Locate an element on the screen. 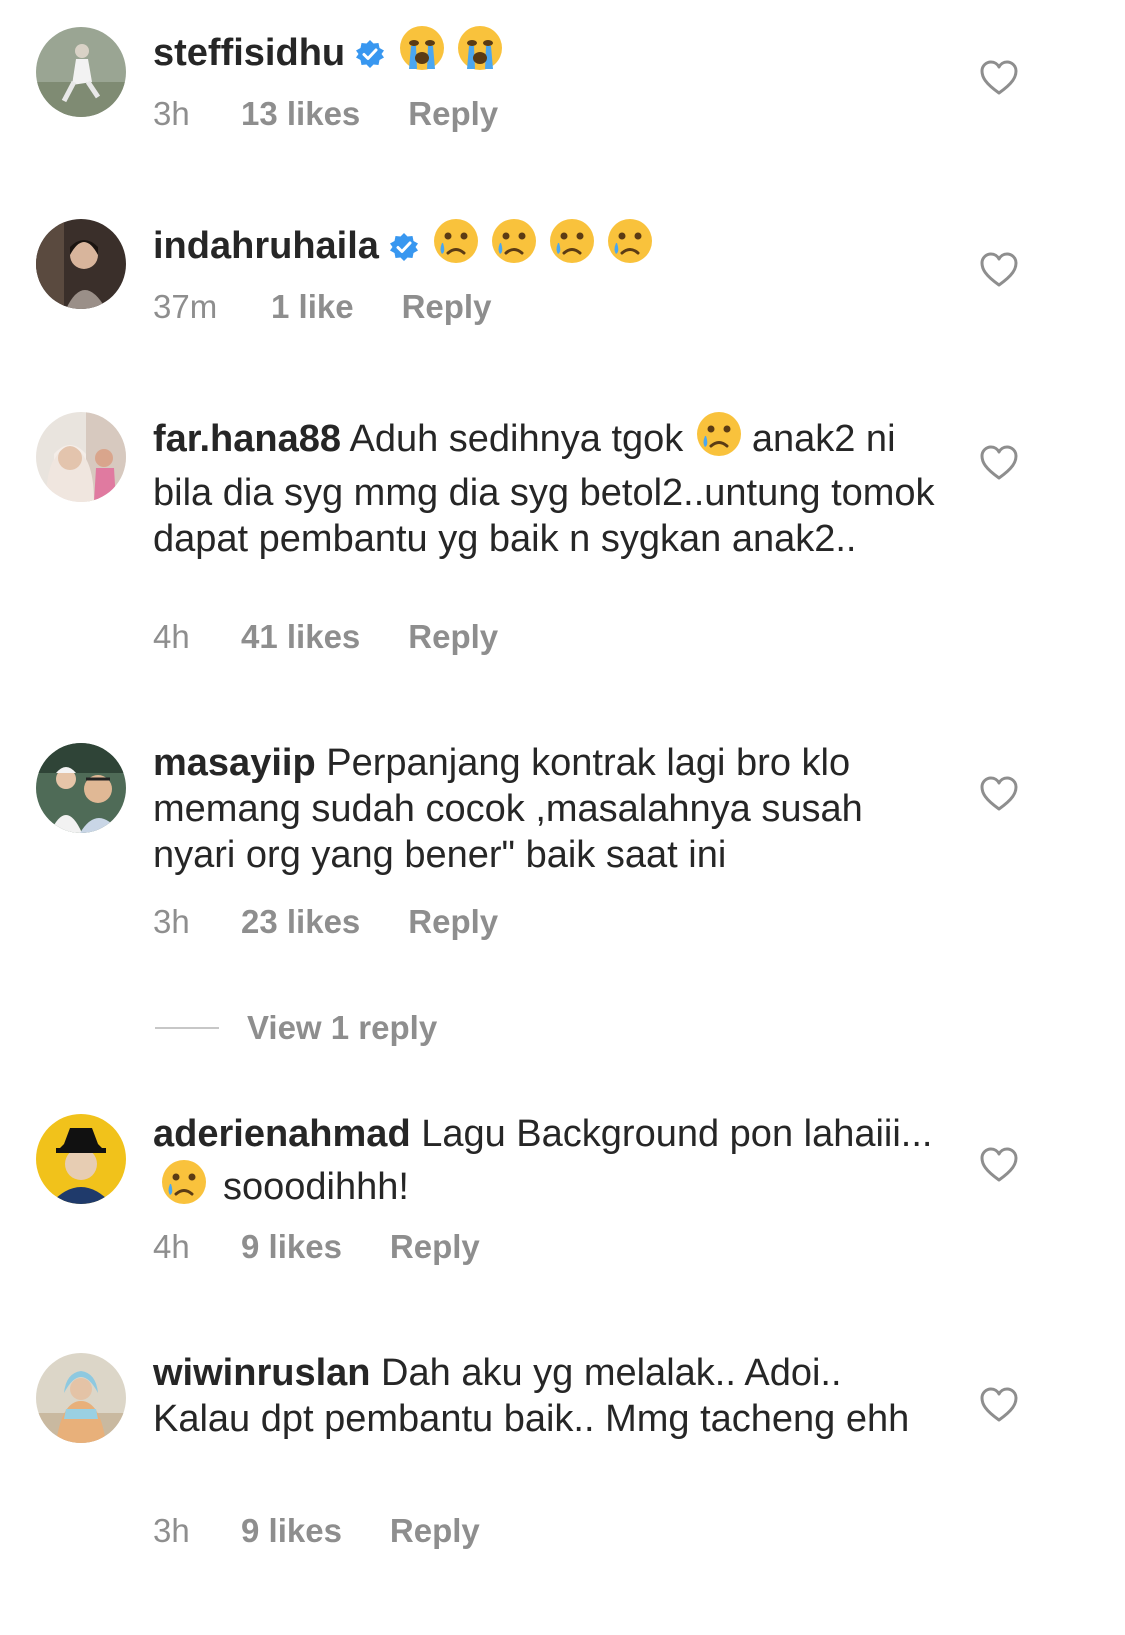  comment-text: steffisidhu is located at coordinates (548, 53).